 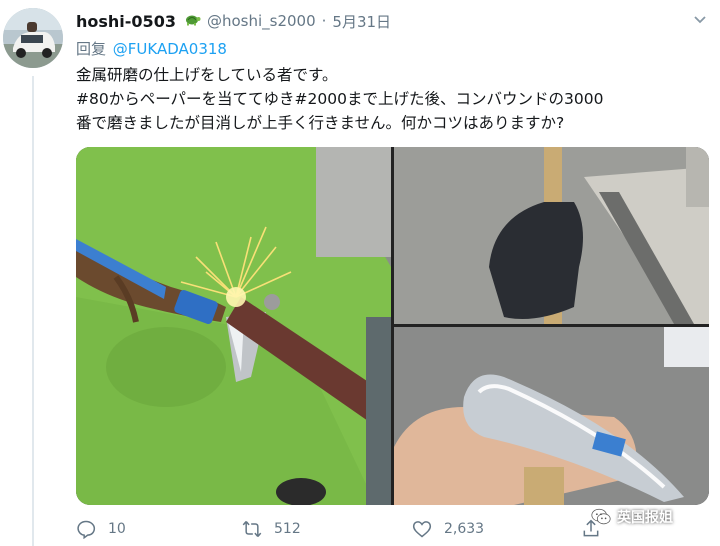 I want to click on thread-line, so click(x=33, y=311).